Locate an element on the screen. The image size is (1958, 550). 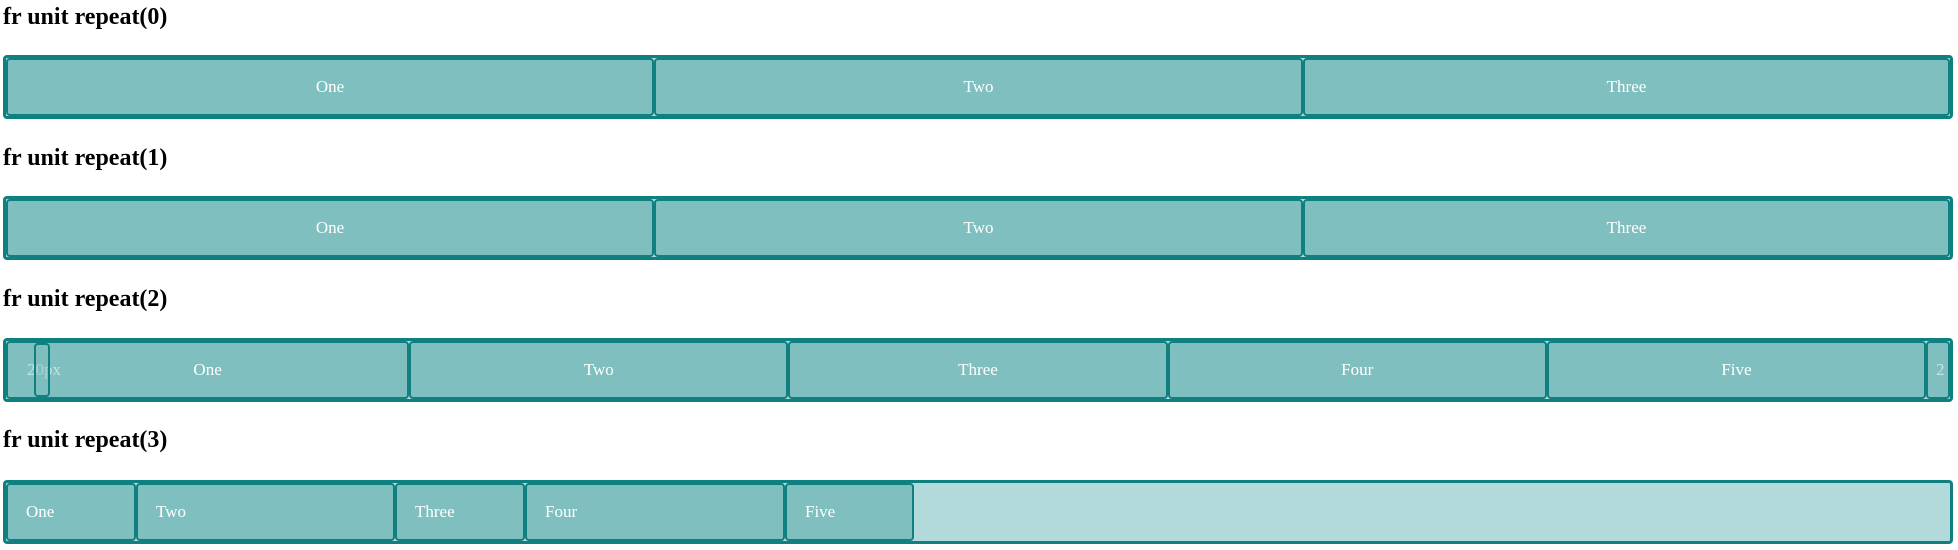
section-title: fr unit repeat(0) is located at coordinates (85, 17).